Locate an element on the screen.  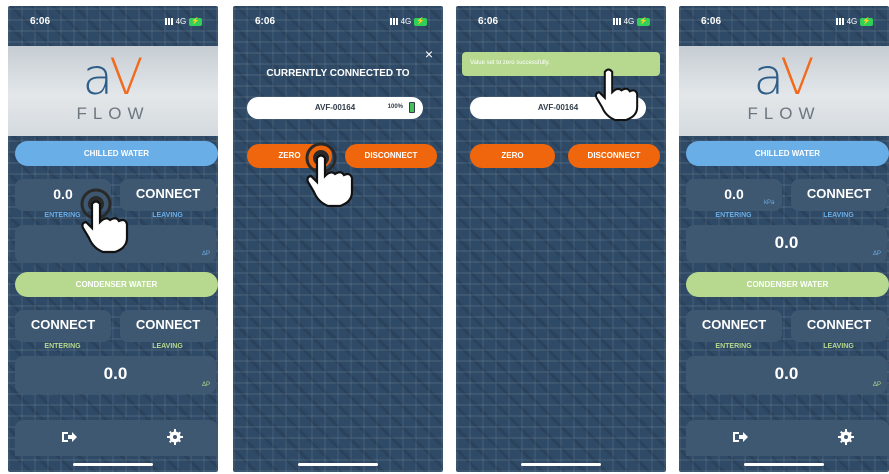
chilled-leaving-connect-button: CONNECT is located at coordinates (839, 195).